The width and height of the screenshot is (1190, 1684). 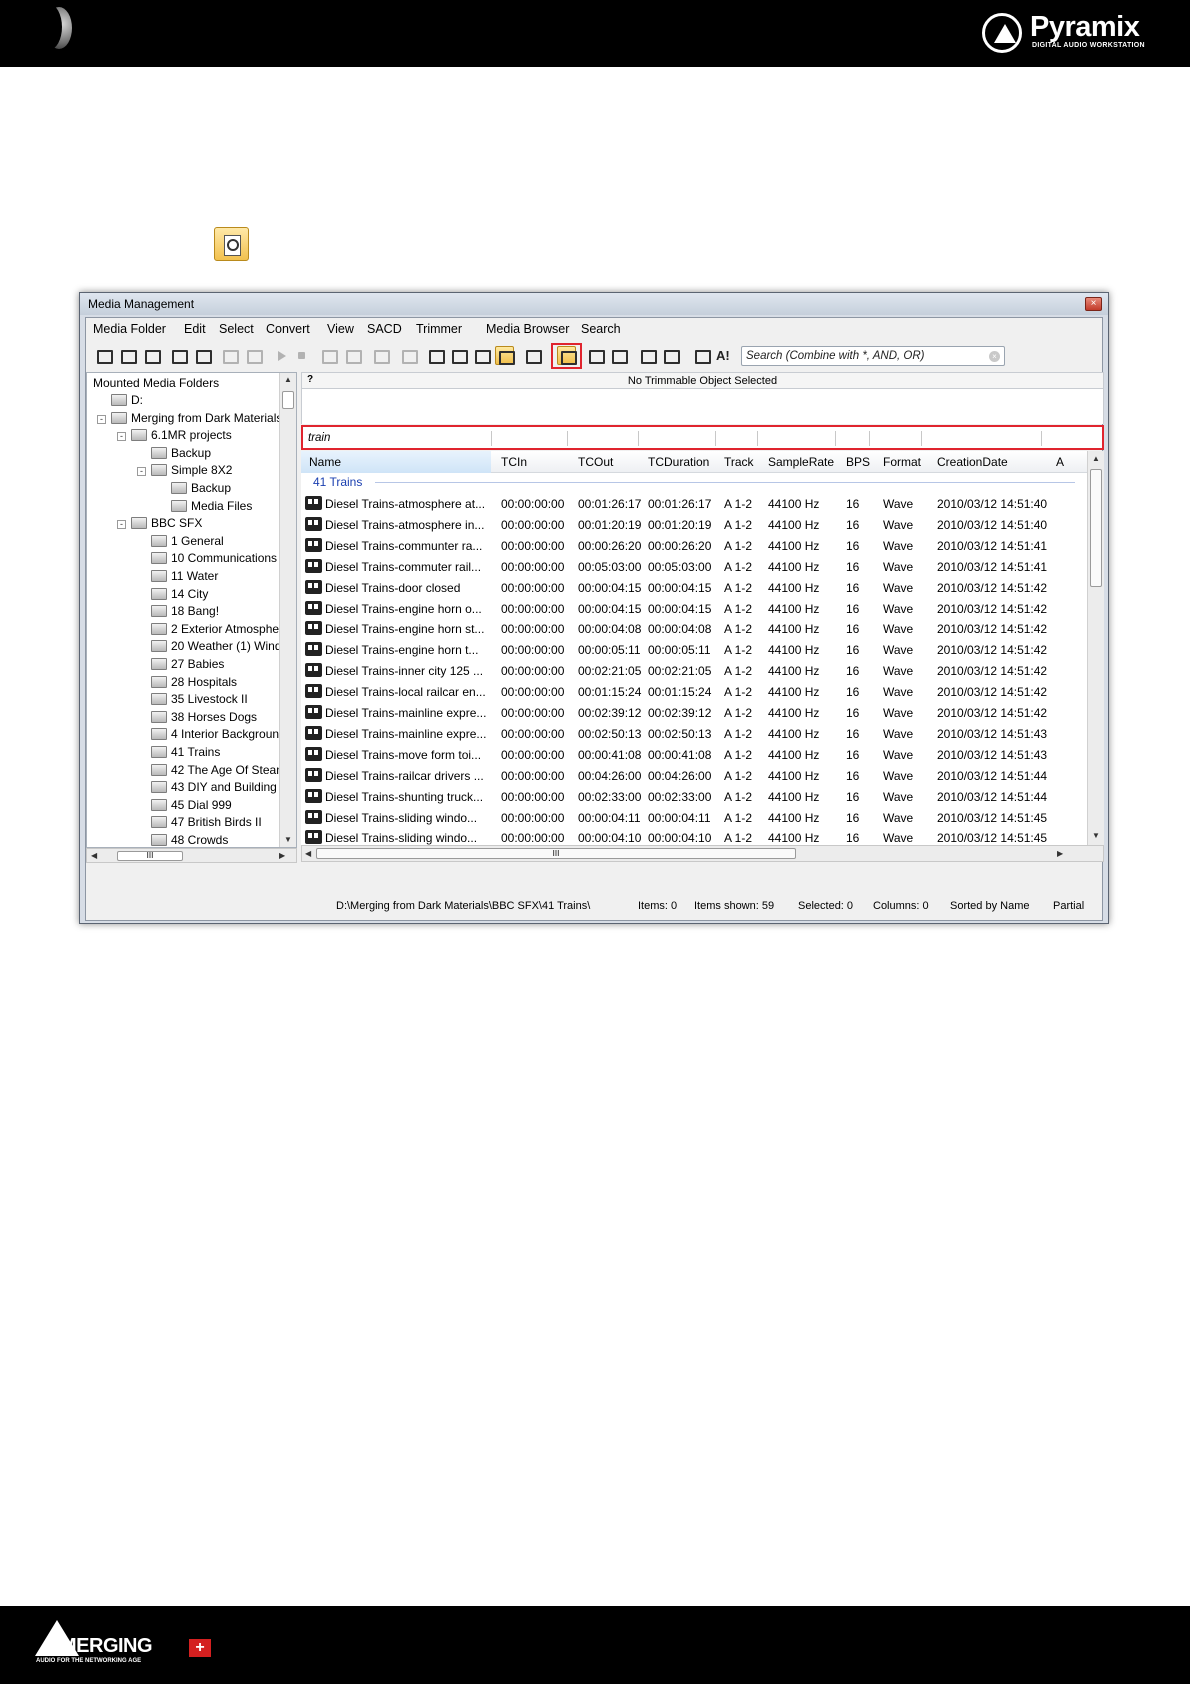 What do you see at coordinates (199, 699) in the screenshot?
I see `tree-node: 35 Livestock II` at bounding box center [199, 699].